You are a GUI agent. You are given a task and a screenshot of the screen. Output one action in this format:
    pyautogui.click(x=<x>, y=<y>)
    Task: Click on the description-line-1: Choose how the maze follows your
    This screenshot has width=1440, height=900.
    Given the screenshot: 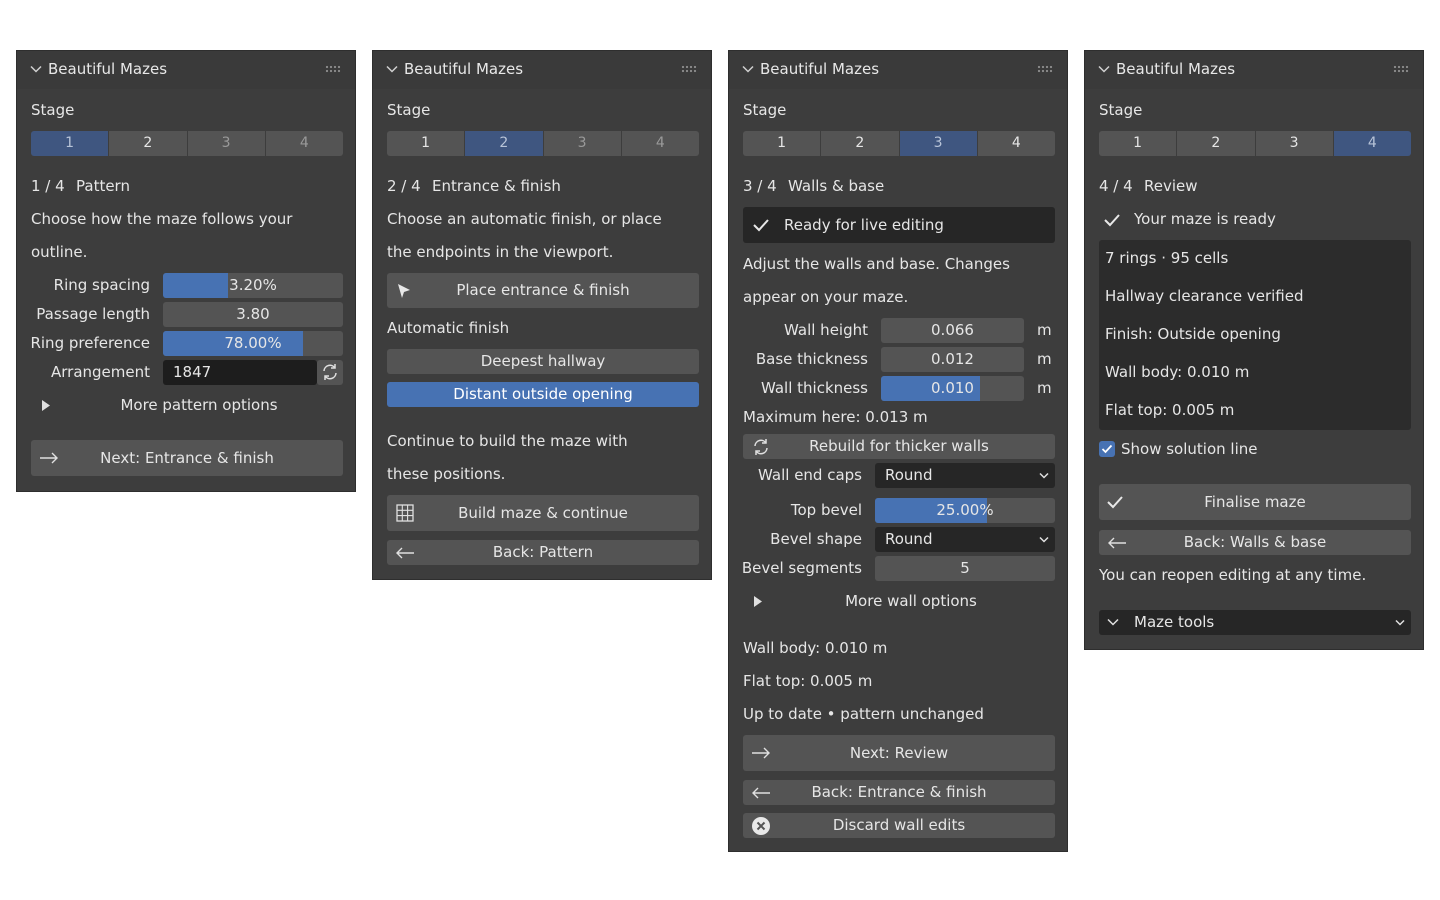 What is the action you would take?
    pyautogui.click(x=162, y=219)
    